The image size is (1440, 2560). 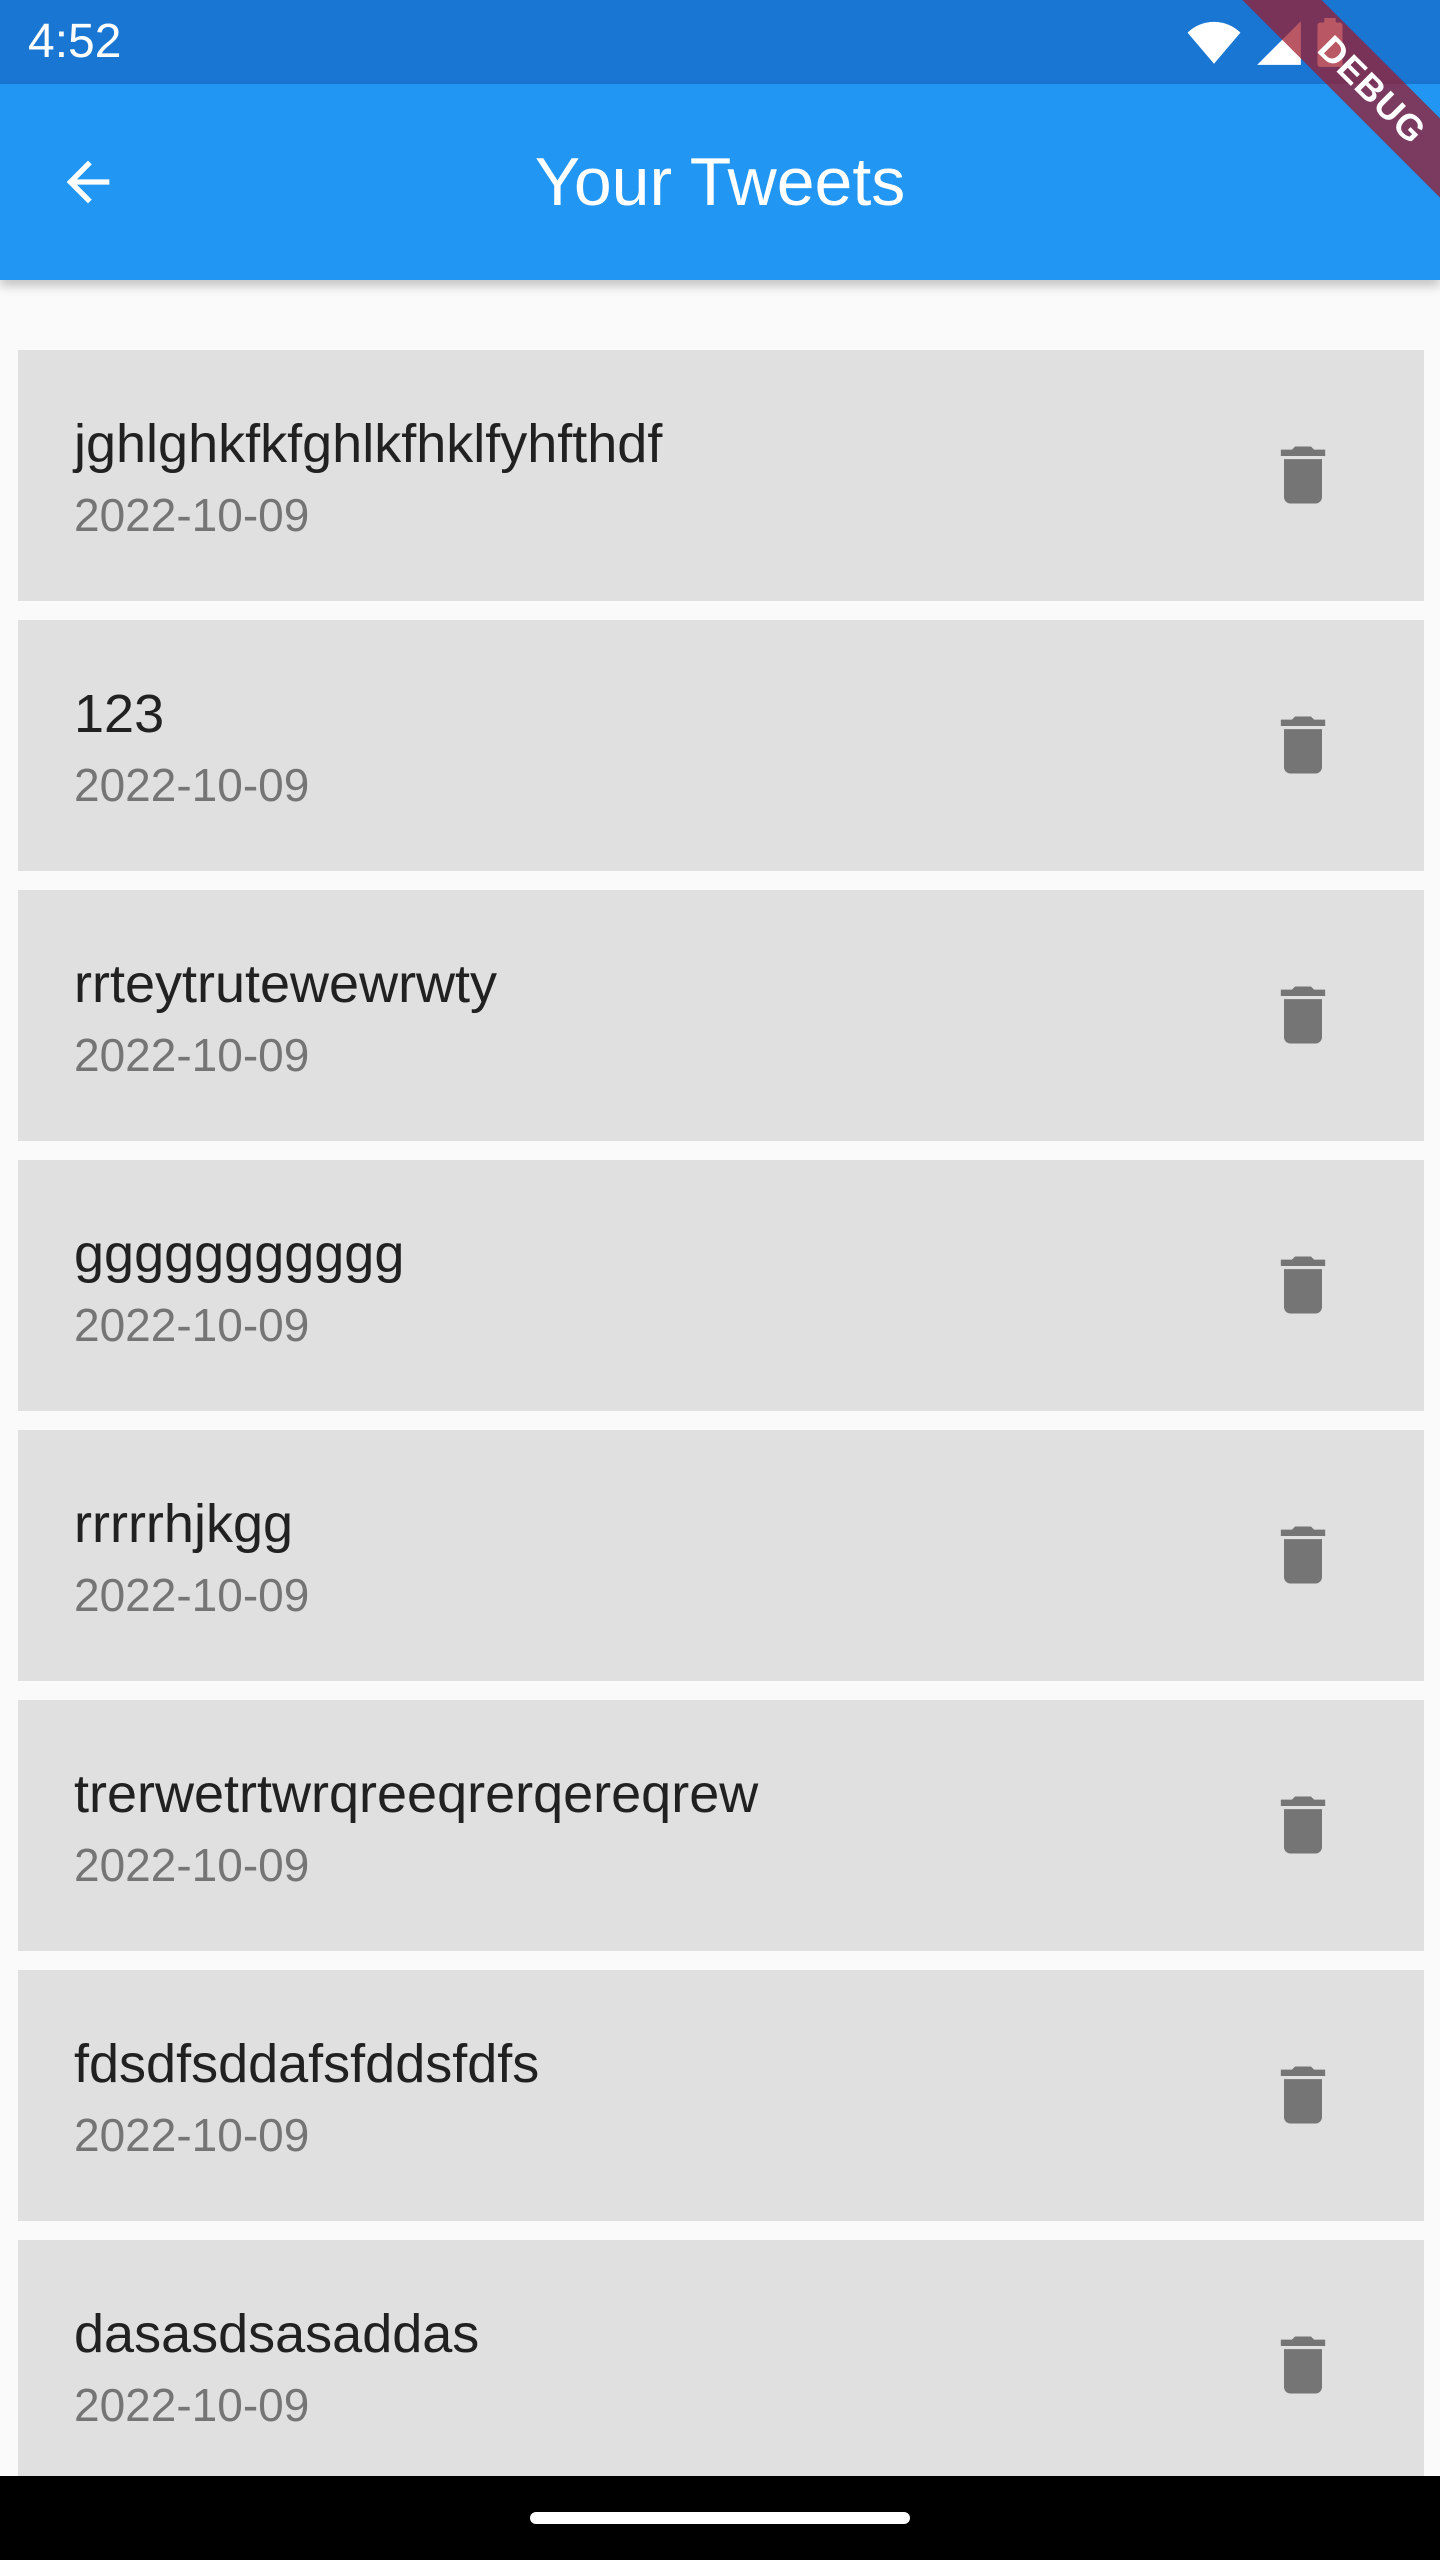 I want to click on app-bar: Your Tweets, so click(x=720, y=182).